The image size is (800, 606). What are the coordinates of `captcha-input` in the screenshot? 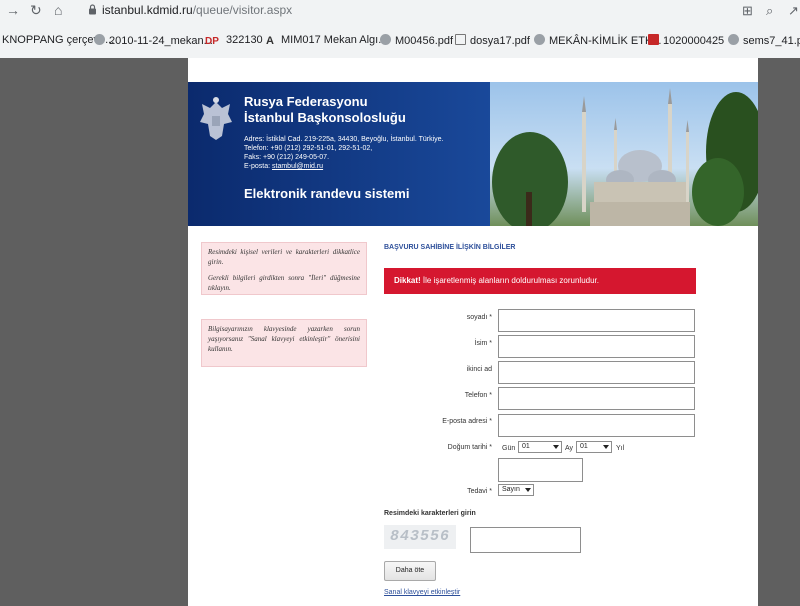 It's located at (525, 540).